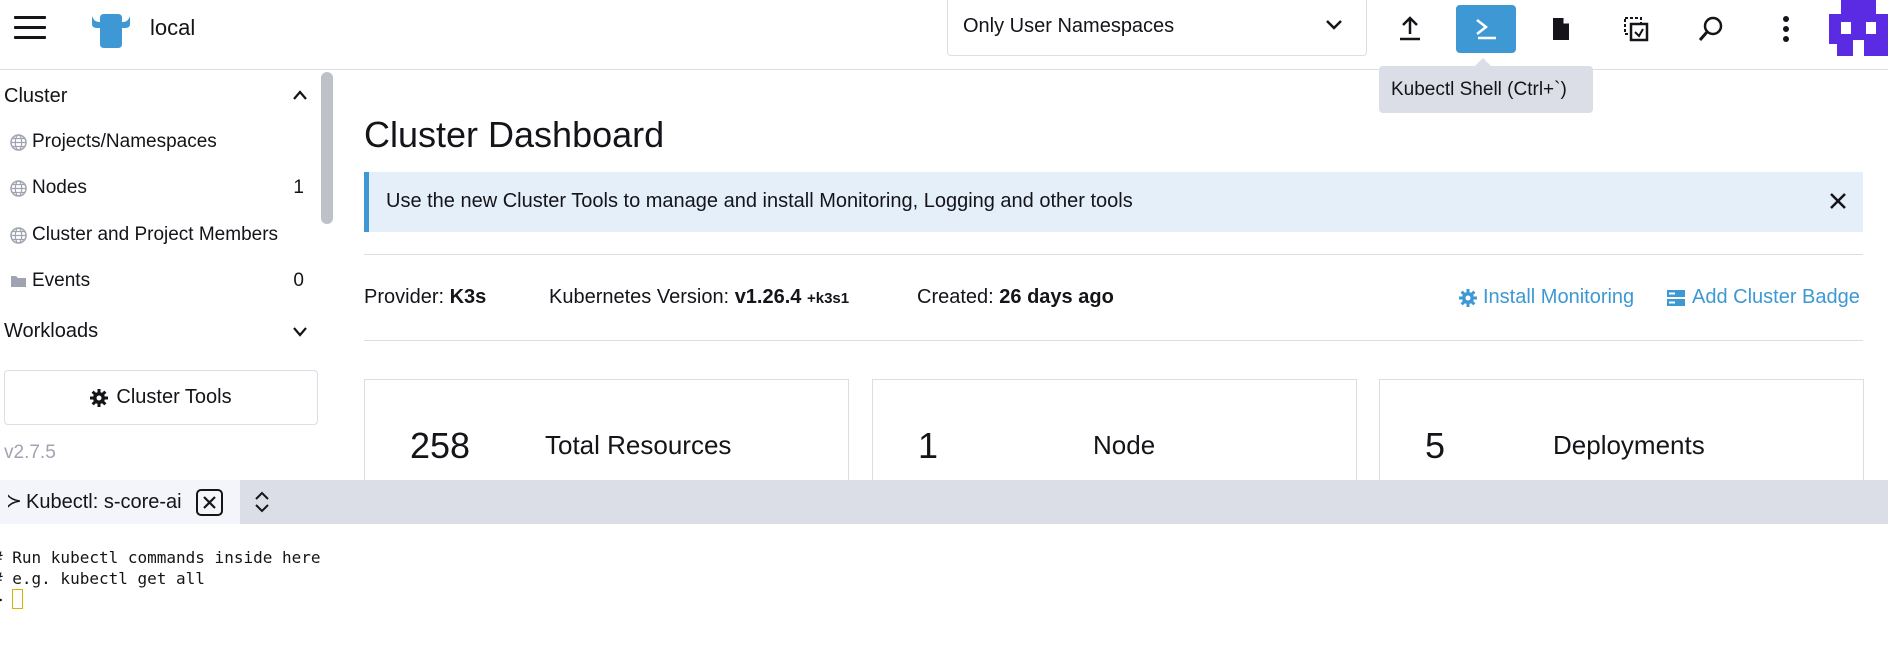 Image resolution: width=1888 pixels, height=646 pixels. I want to click on provider-value: K3s, so click(468, 297).